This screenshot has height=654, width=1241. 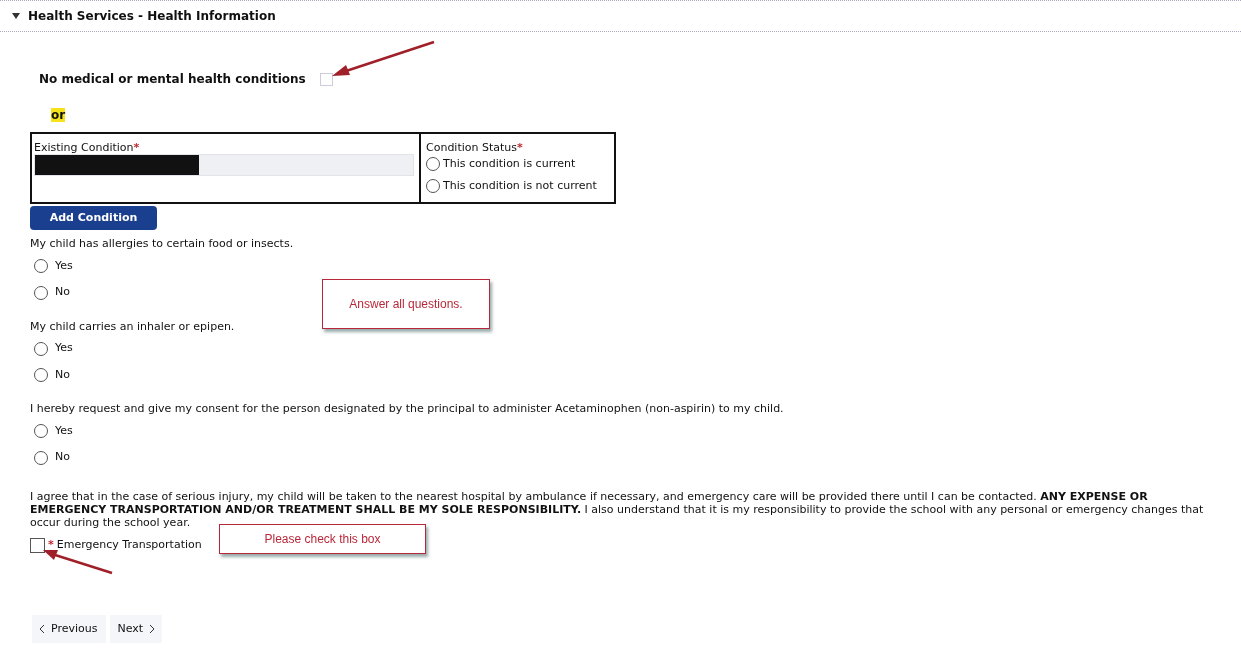 I want to click on chevron-right-icon, so click(x=152, y=629).